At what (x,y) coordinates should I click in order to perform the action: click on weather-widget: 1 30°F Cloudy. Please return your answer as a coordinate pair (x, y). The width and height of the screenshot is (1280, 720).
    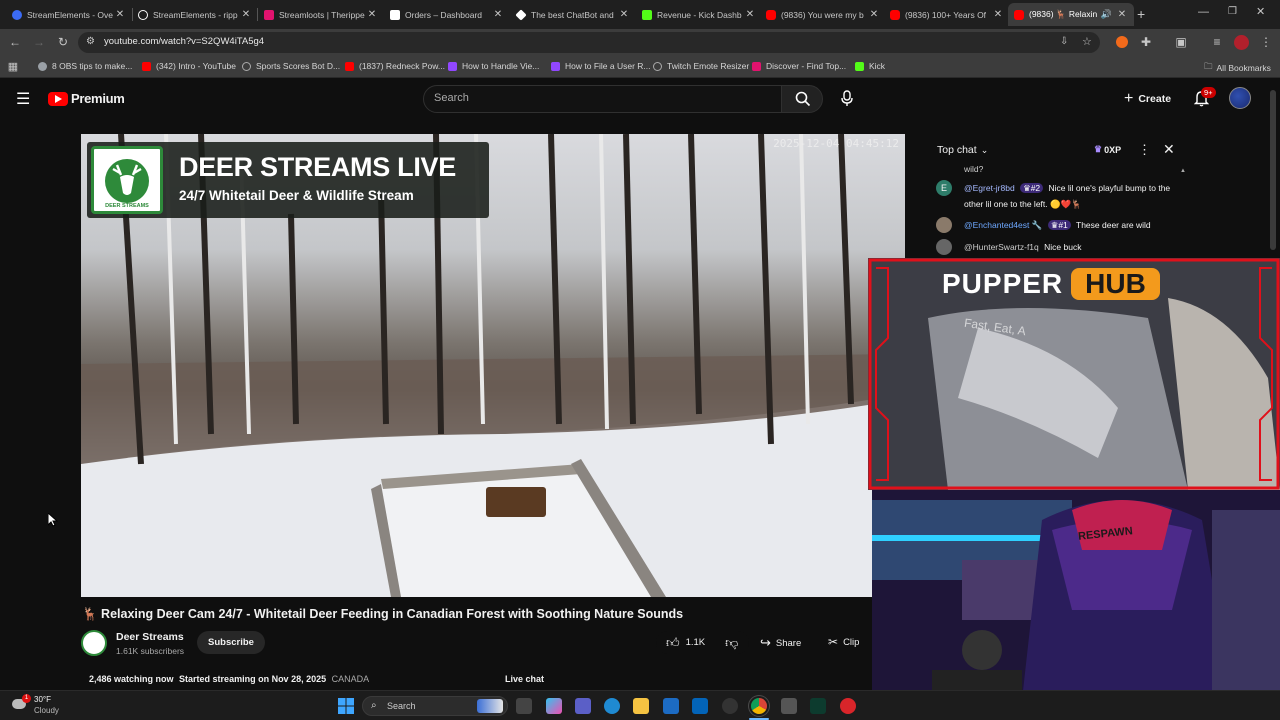
    Looking at the image, I should click on (48, 706).